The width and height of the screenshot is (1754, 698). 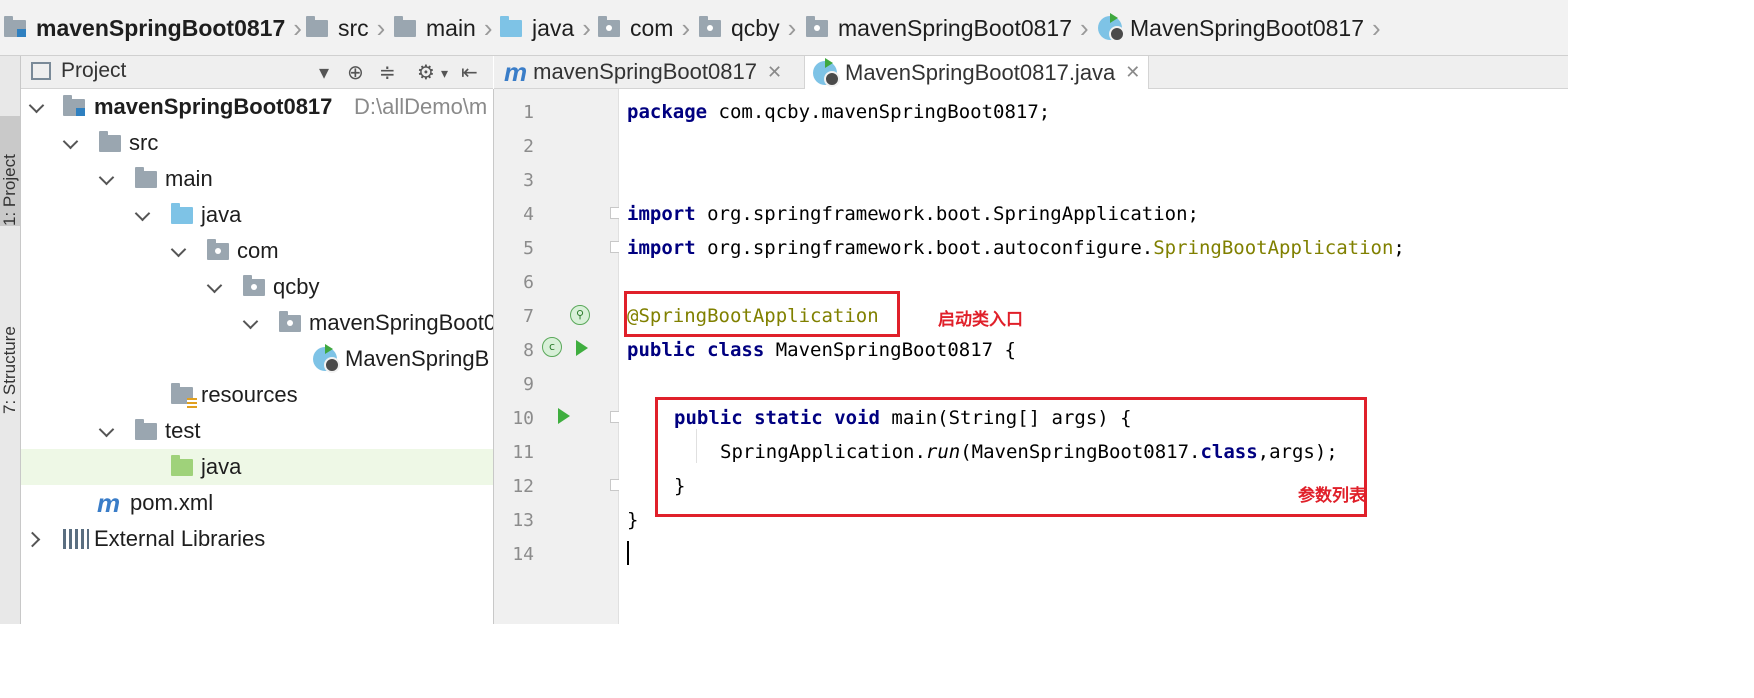 I want to click on text-caret, so click(x=628, y=553).